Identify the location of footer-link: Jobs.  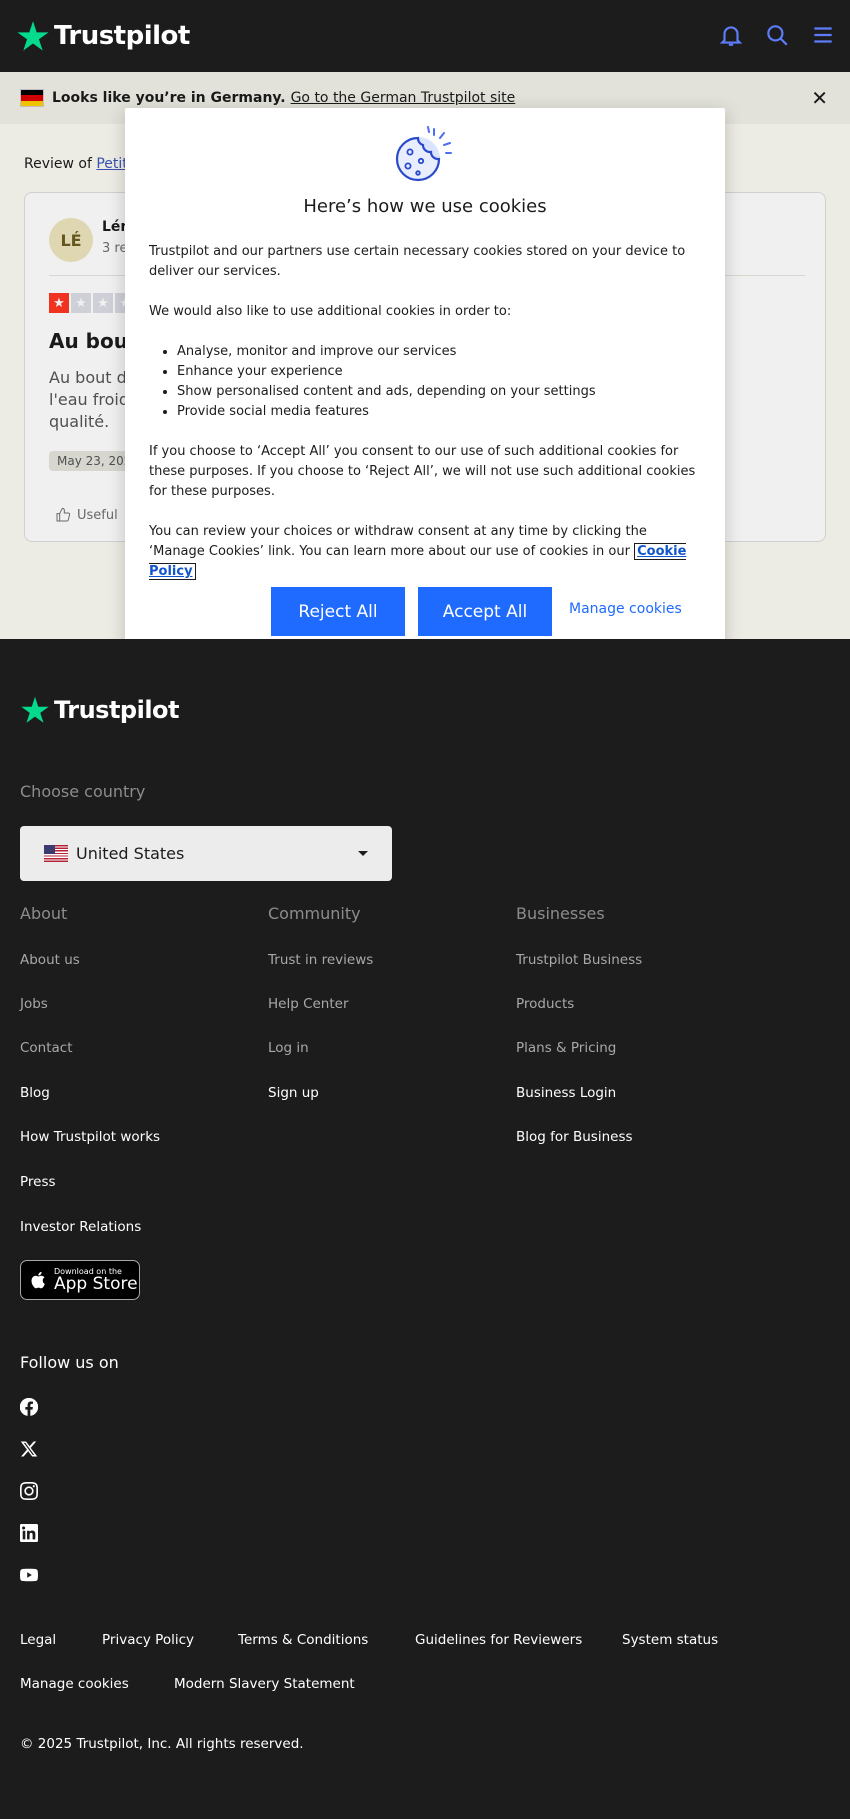
(34, 1004).